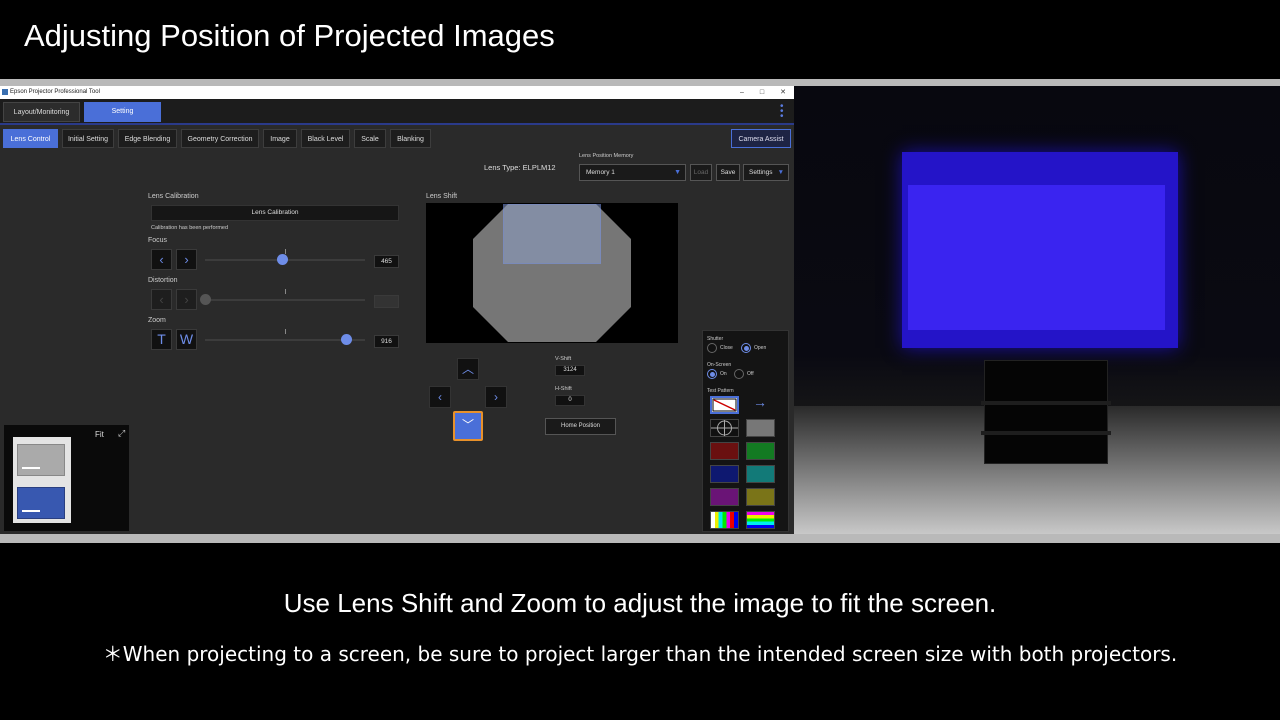  Describe the element at coordinates (728, 172) in the screenshot. I see `save-button: Save` at that location.